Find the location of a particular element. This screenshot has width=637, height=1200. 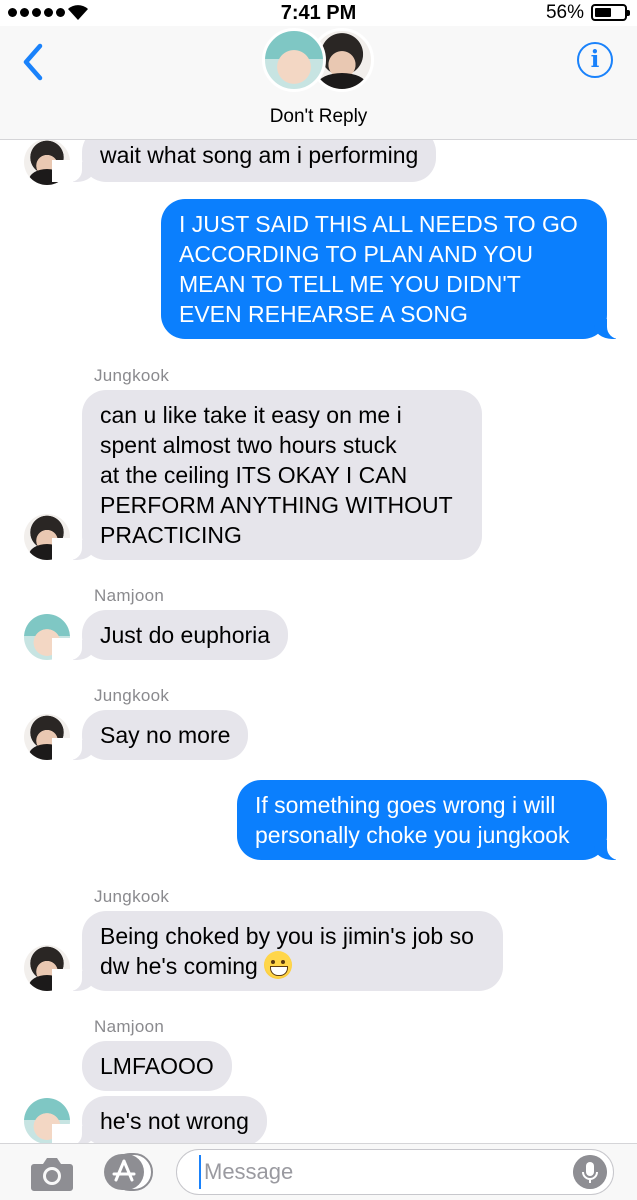

compose-bar is located at coordinates (318, 1171).